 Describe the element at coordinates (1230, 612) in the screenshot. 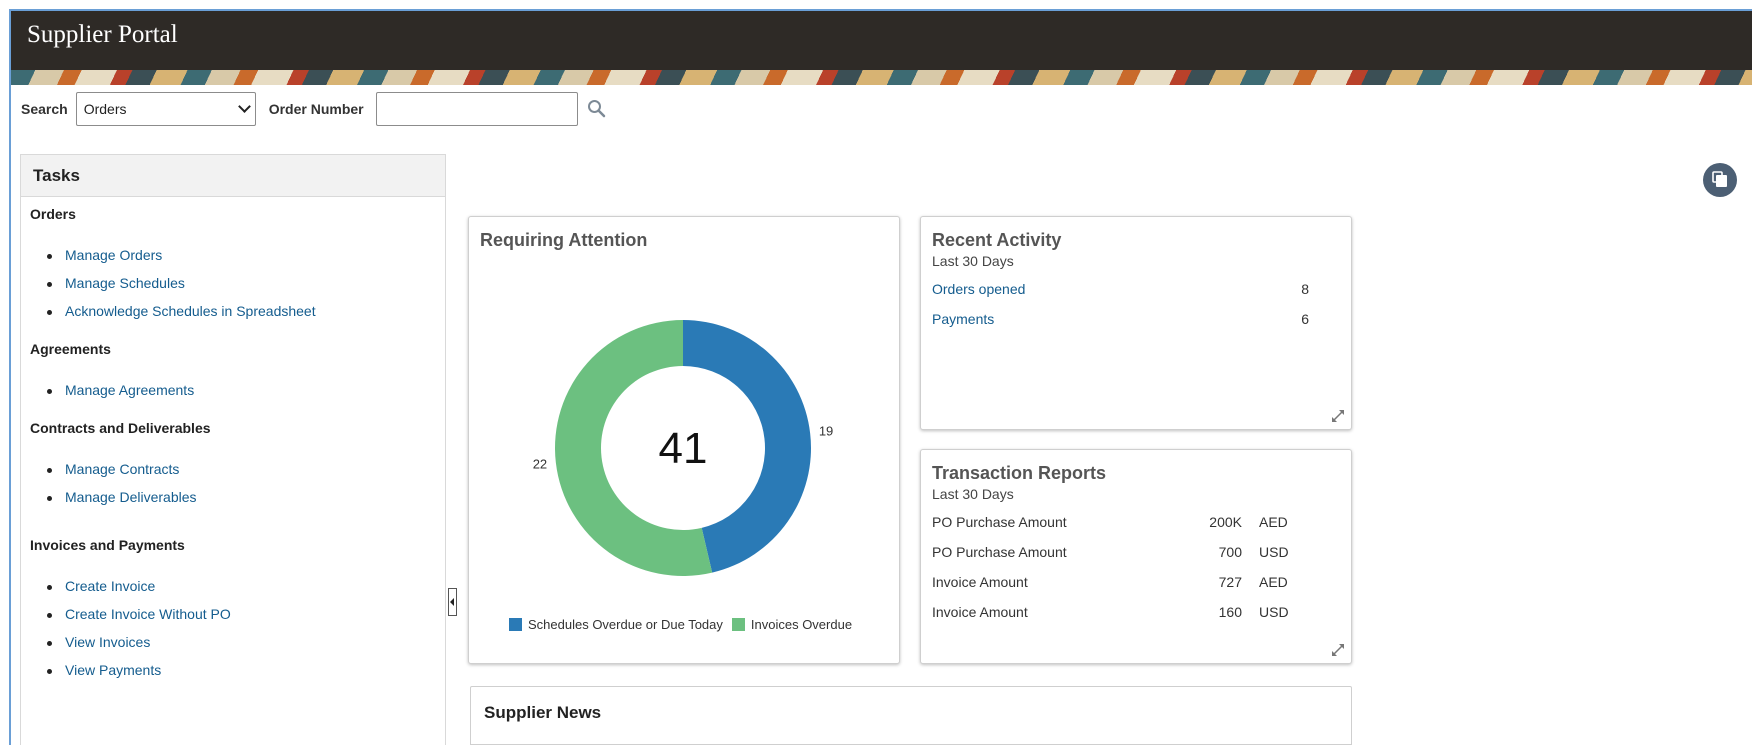

I see `report-amount: 160` at that location.